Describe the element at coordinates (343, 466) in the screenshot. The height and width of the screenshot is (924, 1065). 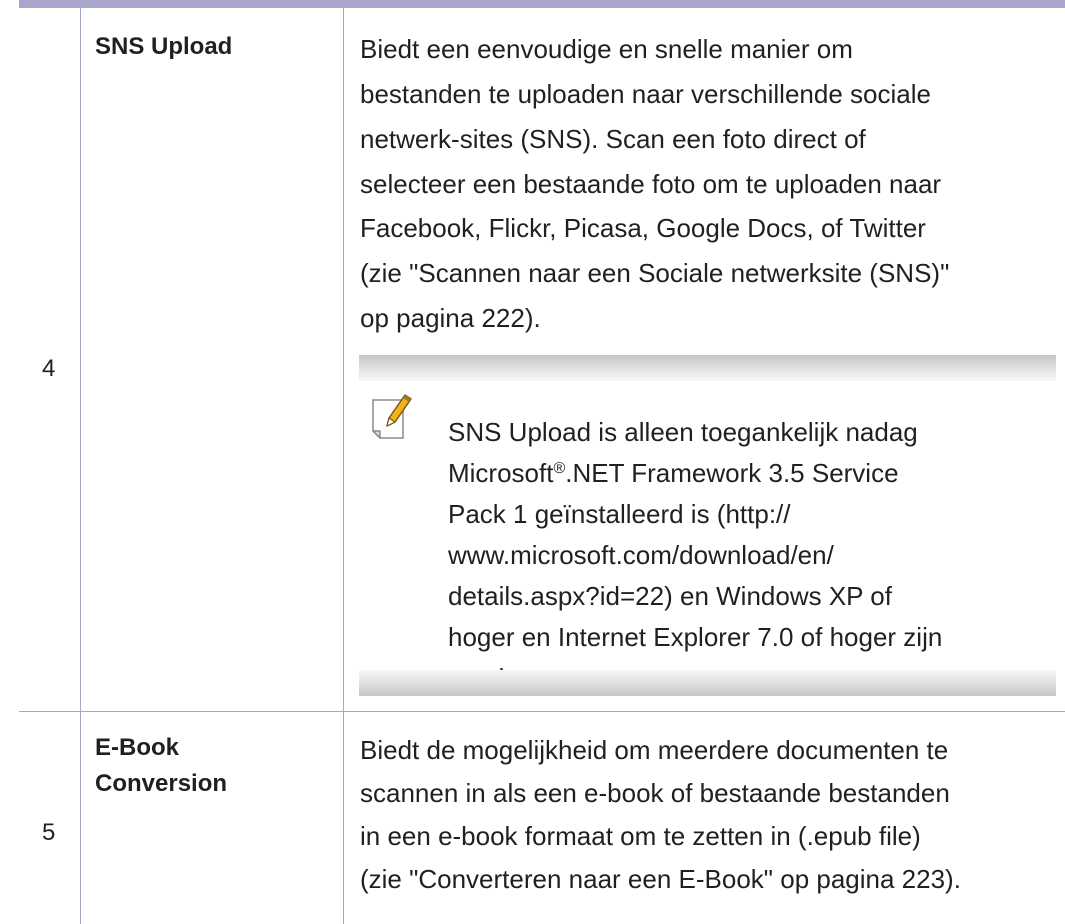
I see `column-divider-feature` at that location.